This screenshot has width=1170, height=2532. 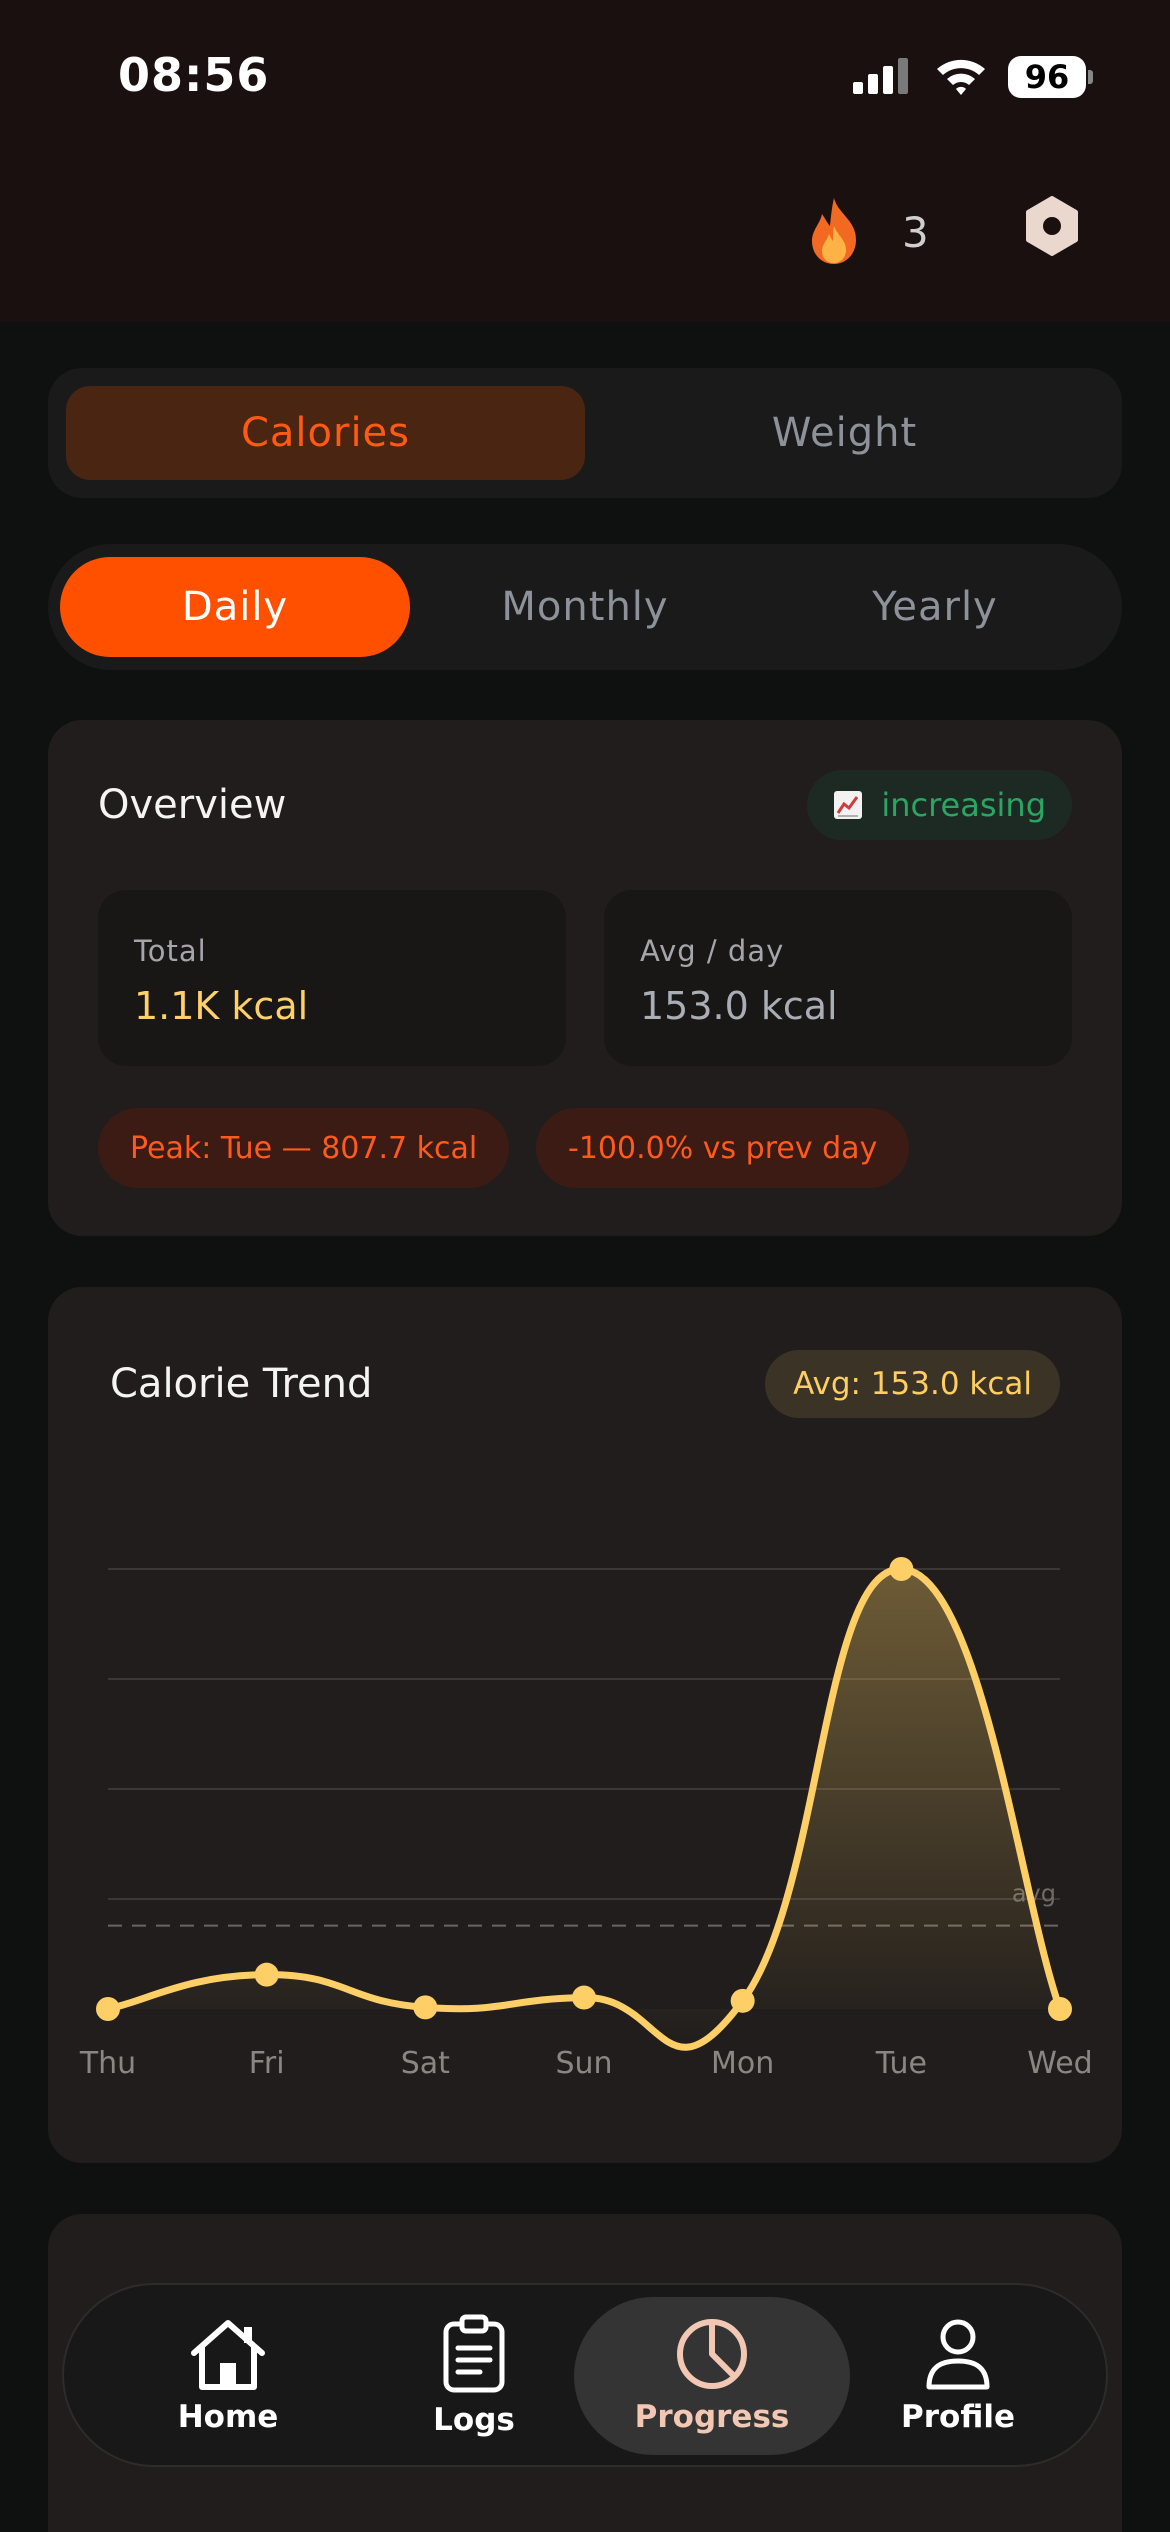 I want to click on trend-chart-icon, so click(x=848, y=805).